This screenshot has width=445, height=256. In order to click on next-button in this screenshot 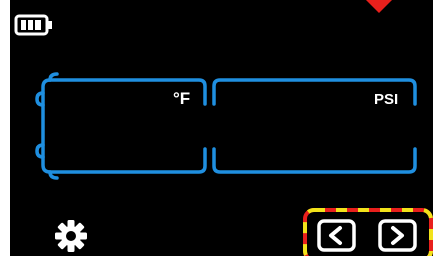, I will do `click(397, 235)`.